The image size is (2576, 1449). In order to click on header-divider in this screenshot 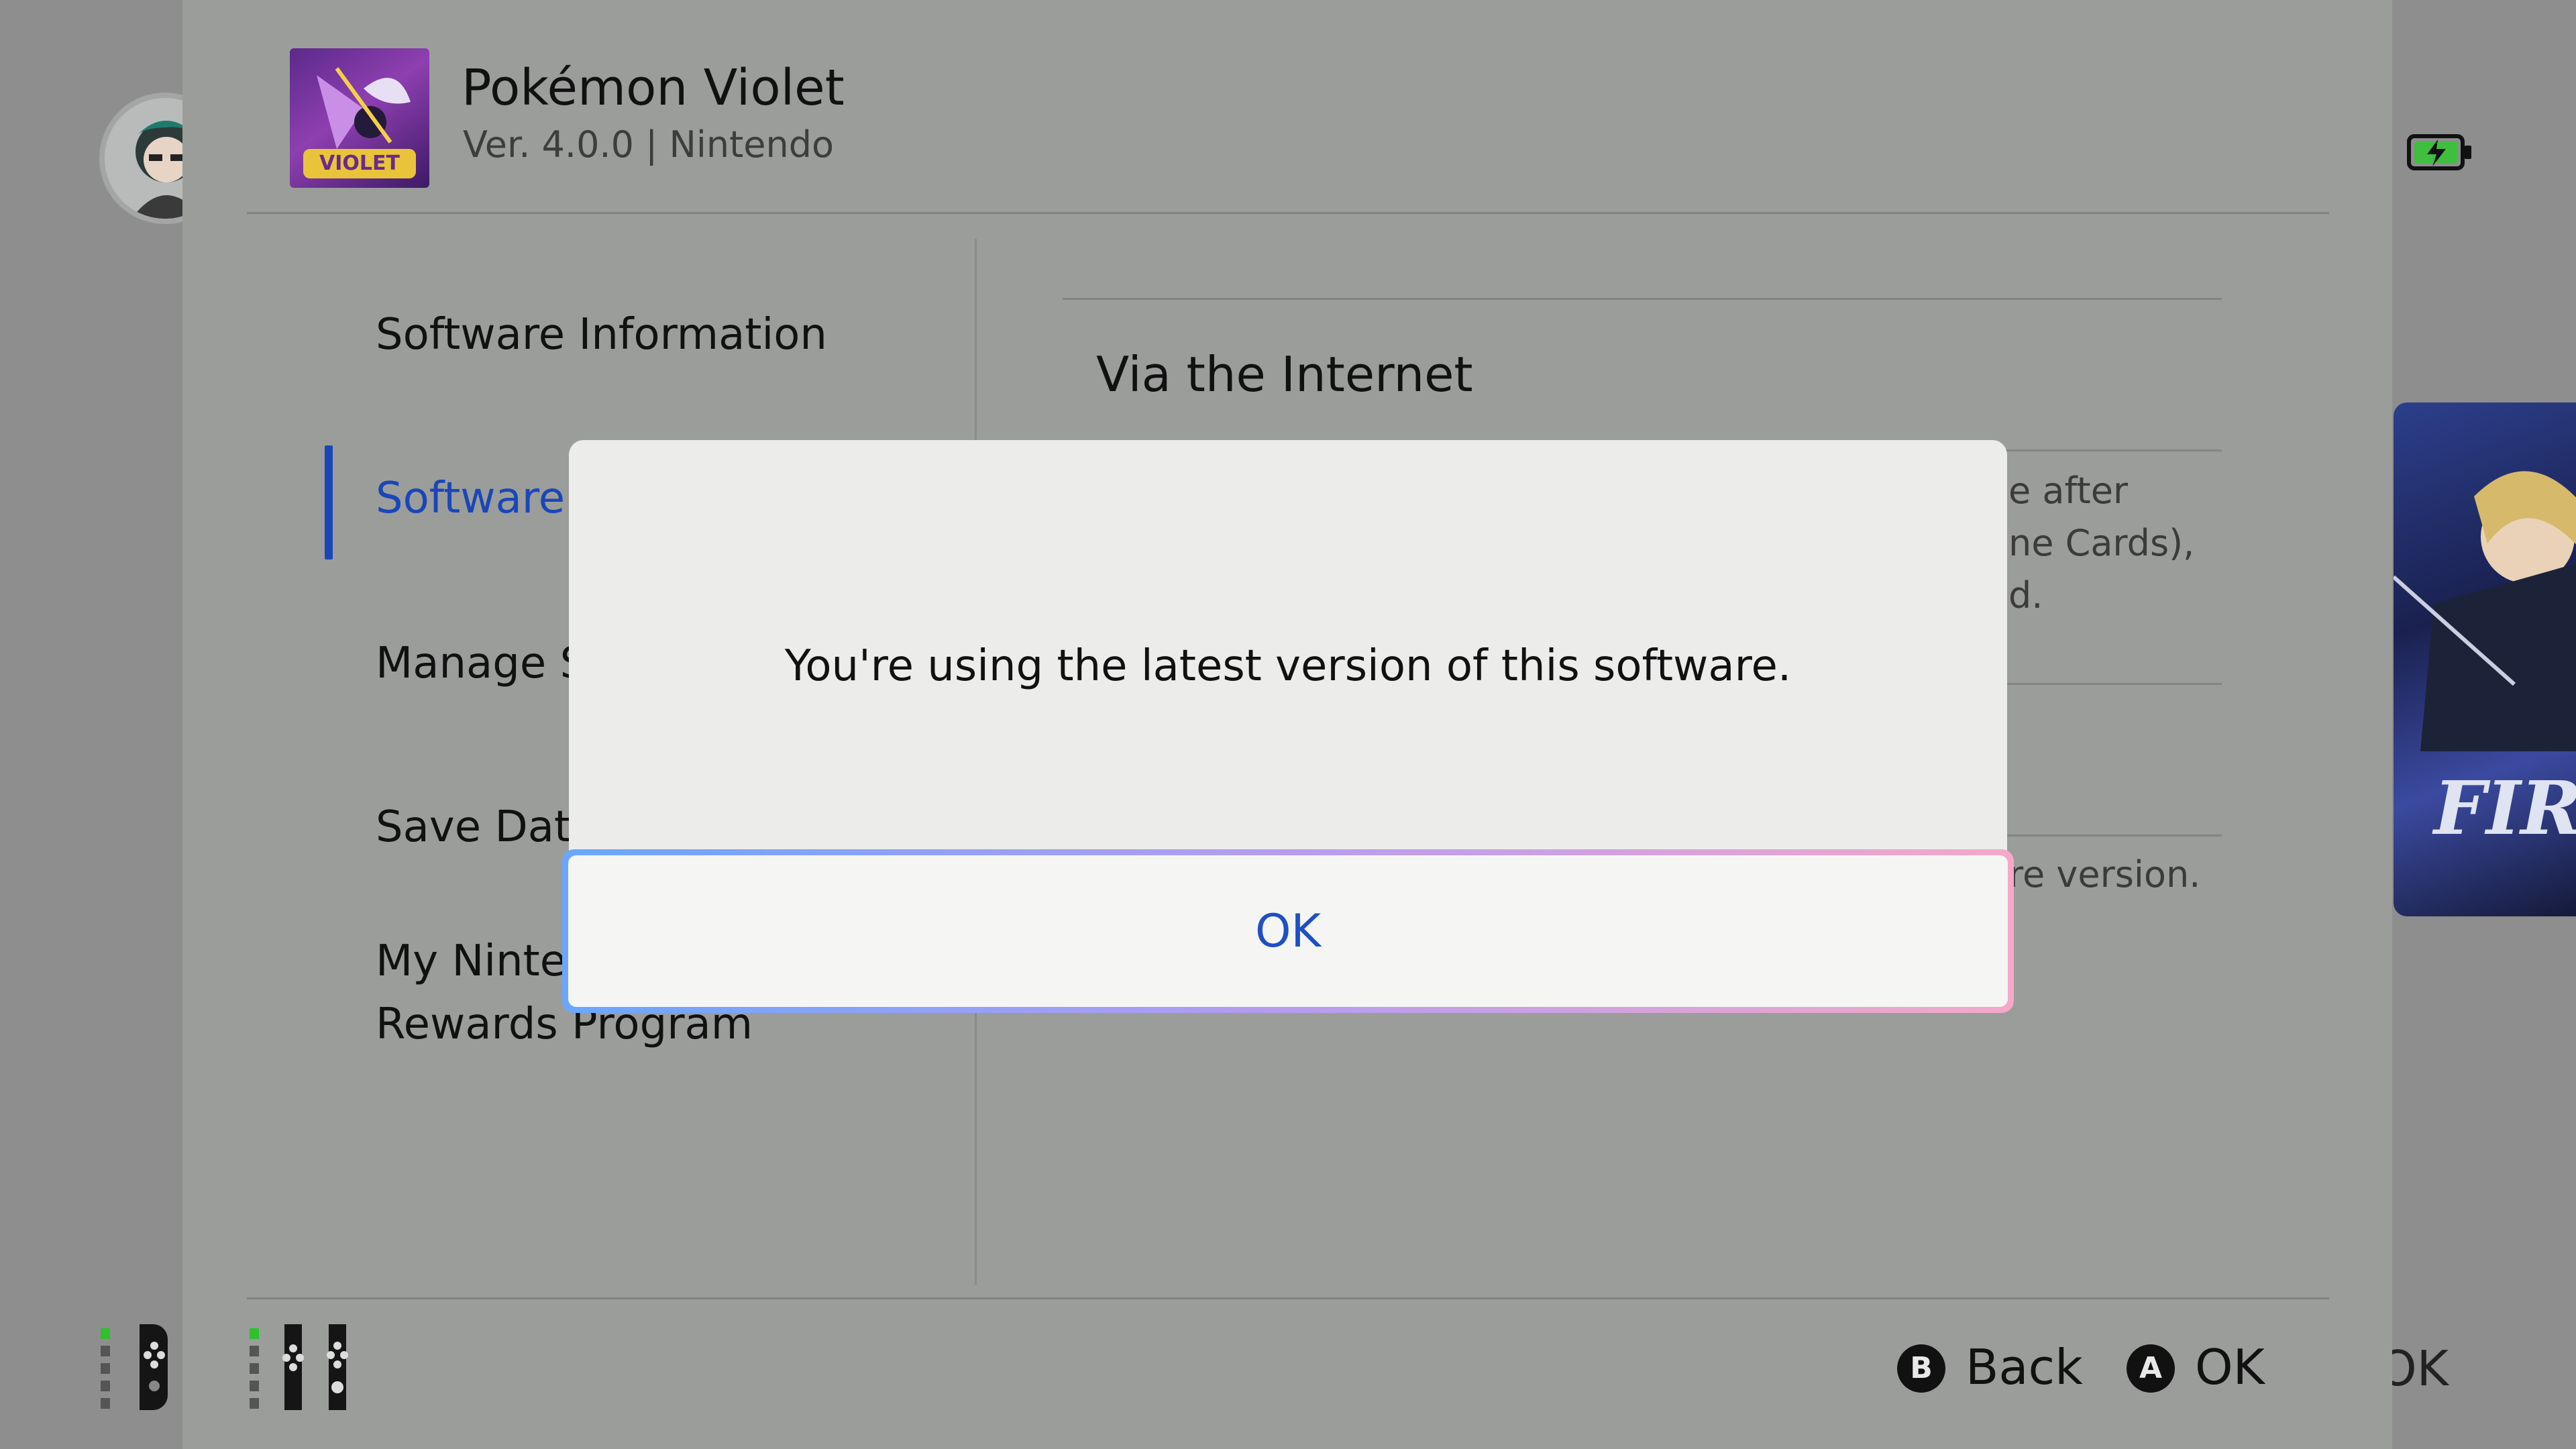, I will do `click(1288, 213)`.